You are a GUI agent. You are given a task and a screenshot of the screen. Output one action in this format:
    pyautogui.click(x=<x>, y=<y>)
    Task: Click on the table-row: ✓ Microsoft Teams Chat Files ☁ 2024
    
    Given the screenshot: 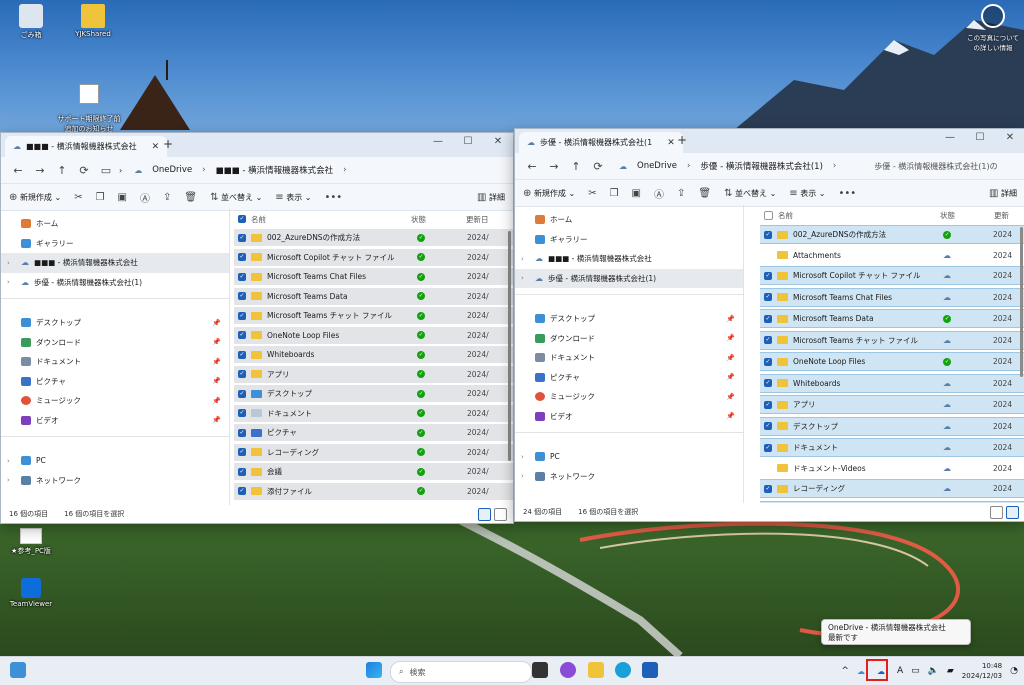 What is the action you would take?
    pyautogui.click(x=892, y=297)
    